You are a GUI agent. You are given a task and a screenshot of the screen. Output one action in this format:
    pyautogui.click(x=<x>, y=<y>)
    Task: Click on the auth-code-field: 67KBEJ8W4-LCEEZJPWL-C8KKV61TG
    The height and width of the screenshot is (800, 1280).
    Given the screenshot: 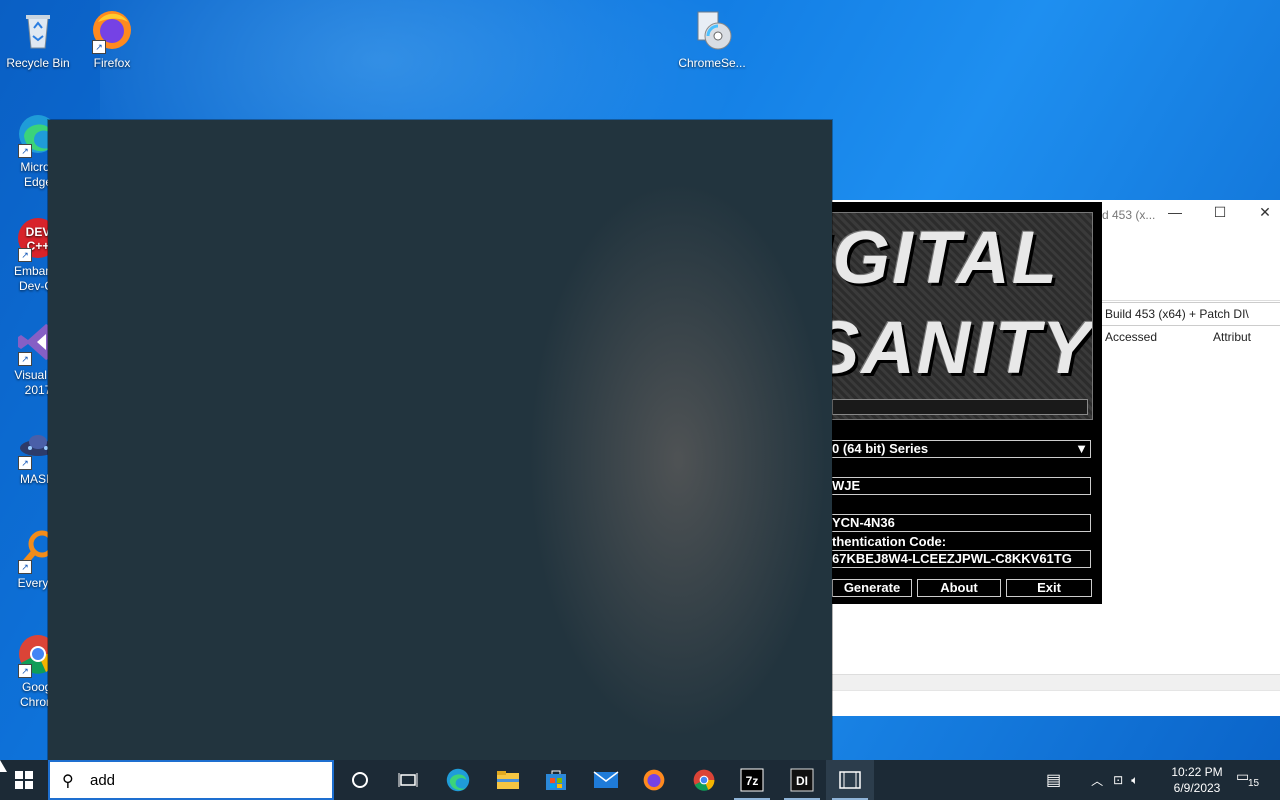 What is the action you would take?
    pyautogui.click(x=961, y=559)
    